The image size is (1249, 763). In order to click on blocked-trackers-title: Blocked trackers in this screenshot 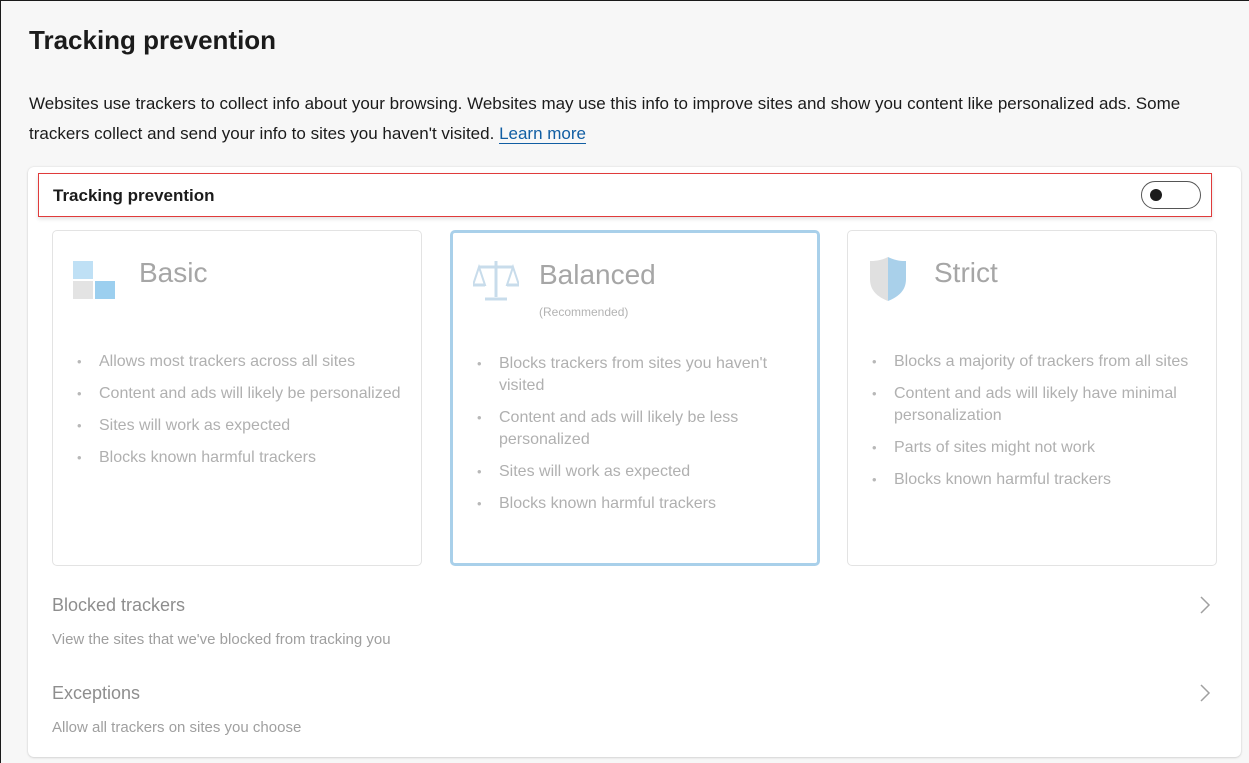, I will do `click(119, 605)`.